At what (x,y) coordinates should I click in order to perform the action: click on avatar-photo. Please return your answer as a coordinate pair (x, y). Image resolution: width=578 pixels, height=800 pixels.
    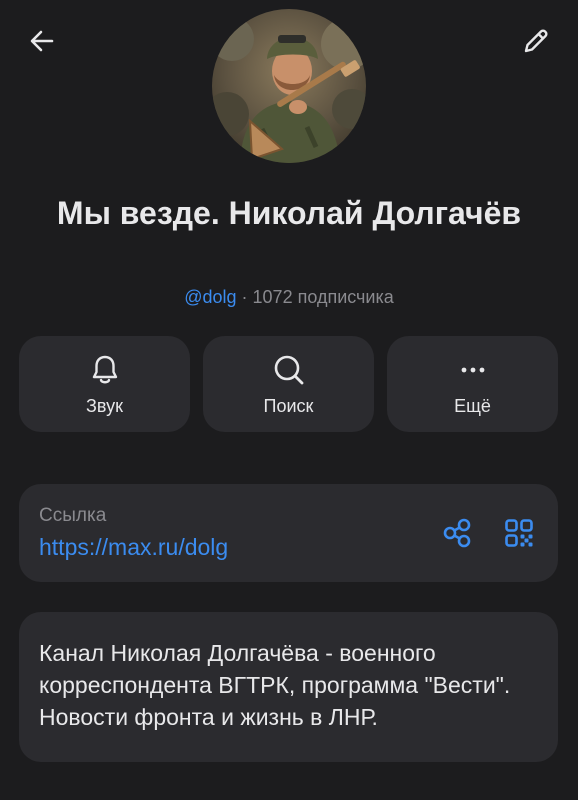
    Looking at the image, I should click on (289, 86).